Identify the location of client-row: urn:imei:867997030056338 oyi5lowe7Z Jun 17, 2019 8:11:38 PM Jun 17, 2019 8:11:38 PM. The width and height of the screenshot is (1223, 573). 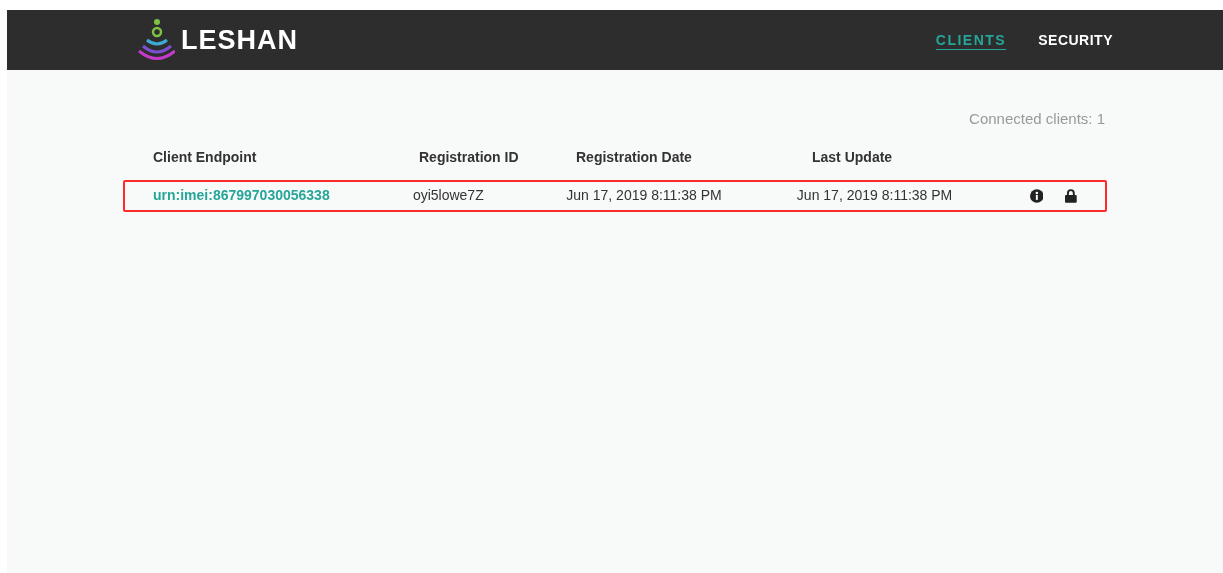
(615, 195).